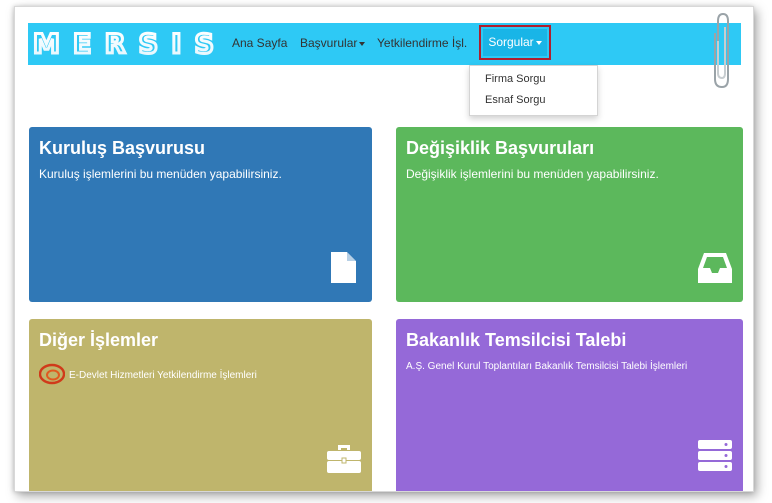 Image resolution: width=772 pixels, height=503 pixels. What do you see at coordinates (511, 42) in the screenshot?
I see `nav-queries-label: Sorgular` at bounding box center [511, 42].